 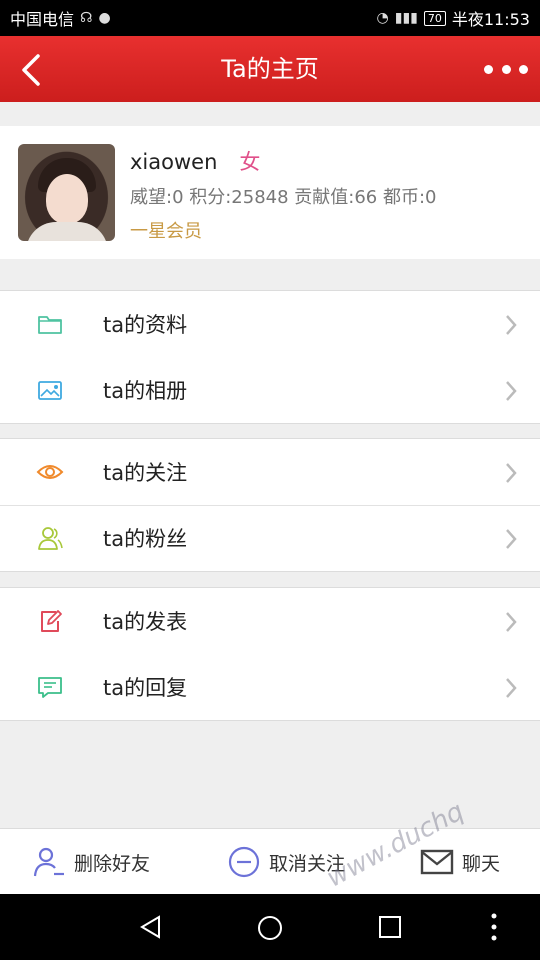 I want to click on users-icon, so click(x=50, y=538).